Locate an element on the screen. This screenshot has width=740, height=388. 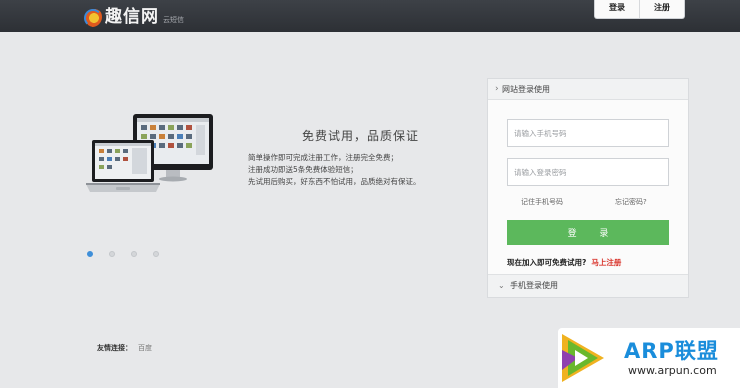
free-trial-text: 现在加入即可免费试用? 马上注册 is located at coordinates (564, 262).